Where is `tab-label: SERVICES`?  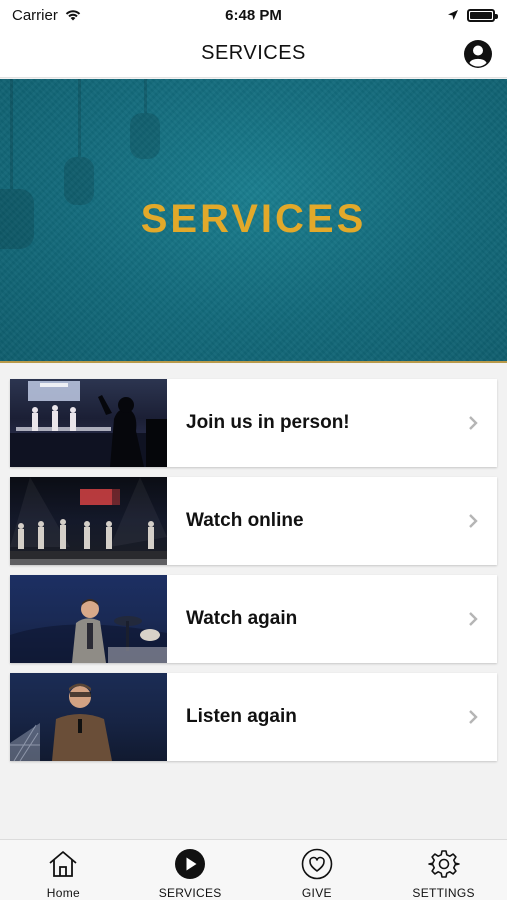 tab-label: SERVICES is located at coordinates (190, 893).